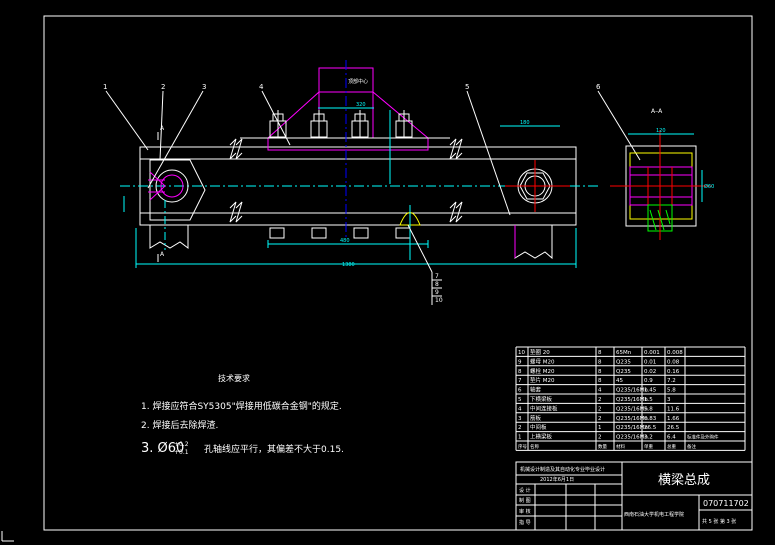 The image size is (775, 545). What do you see at coordinates (541, 399) in the screenshot?
I see `bom-cell-name: 下横梁板` at bounding box center [541, 399].